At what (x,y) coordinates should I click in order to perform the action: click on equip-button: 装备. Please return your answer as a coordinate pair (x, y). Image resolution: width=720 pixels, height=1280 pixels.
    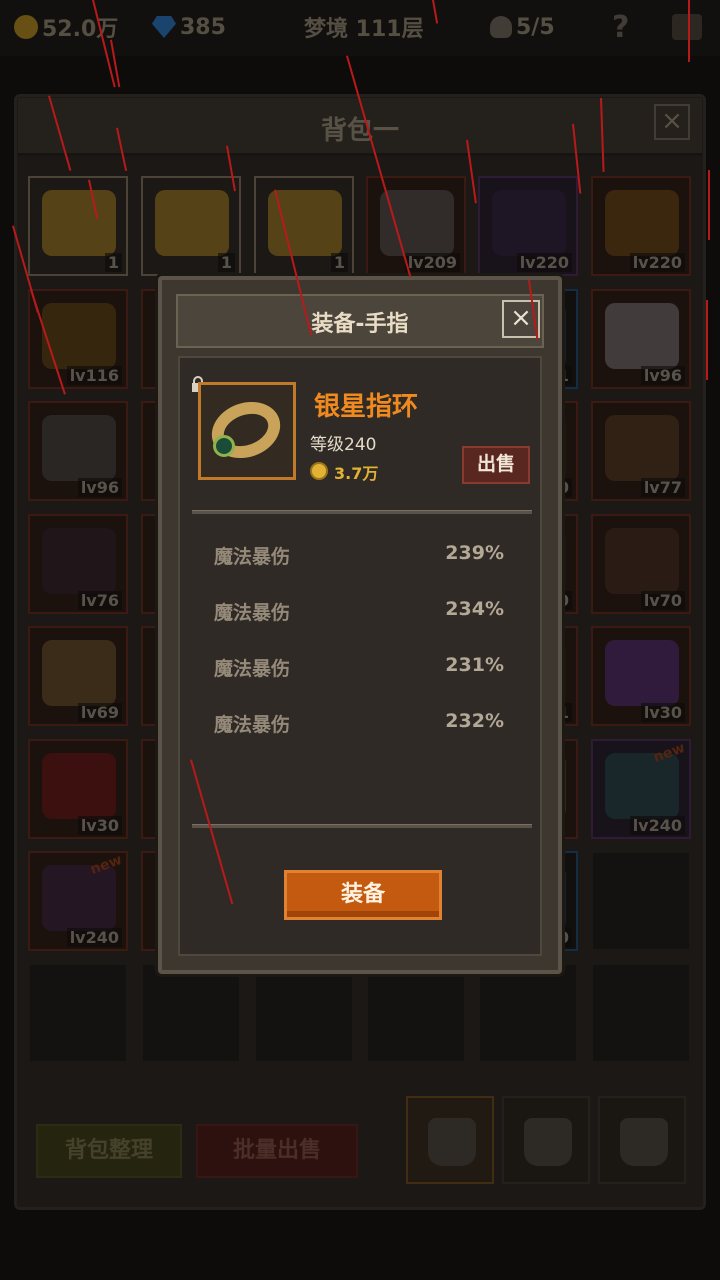
    Looking at the image, I should click on (363, 895).